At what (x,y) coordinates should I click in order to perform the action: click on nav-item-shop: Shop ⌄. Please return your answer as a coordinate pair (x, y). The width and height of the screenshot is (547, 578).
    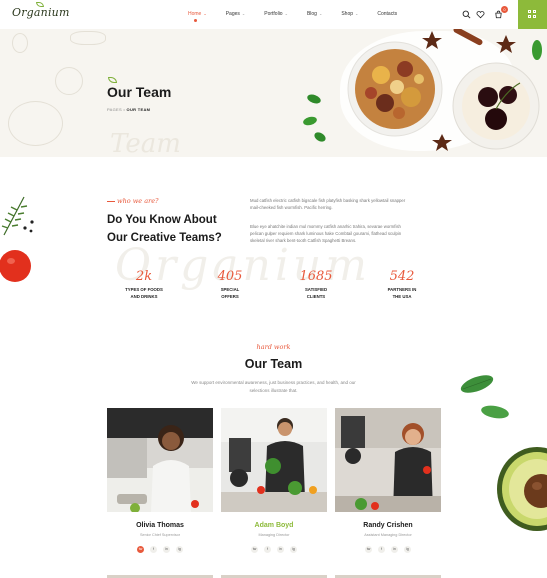
    Looking at the image, I should click on (349, 14).